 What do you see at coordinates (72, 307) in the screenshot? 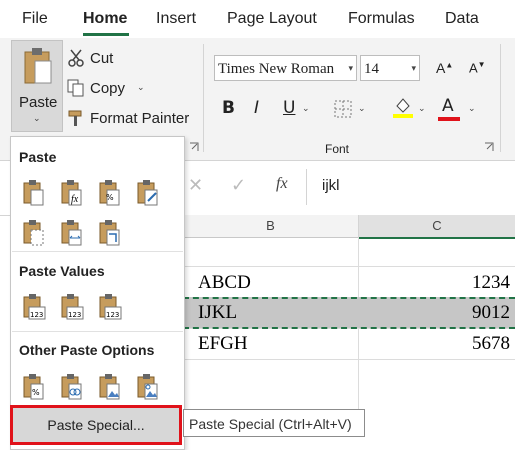
I see `values-number-format-icon: 123` at bounding box center [72, 307].